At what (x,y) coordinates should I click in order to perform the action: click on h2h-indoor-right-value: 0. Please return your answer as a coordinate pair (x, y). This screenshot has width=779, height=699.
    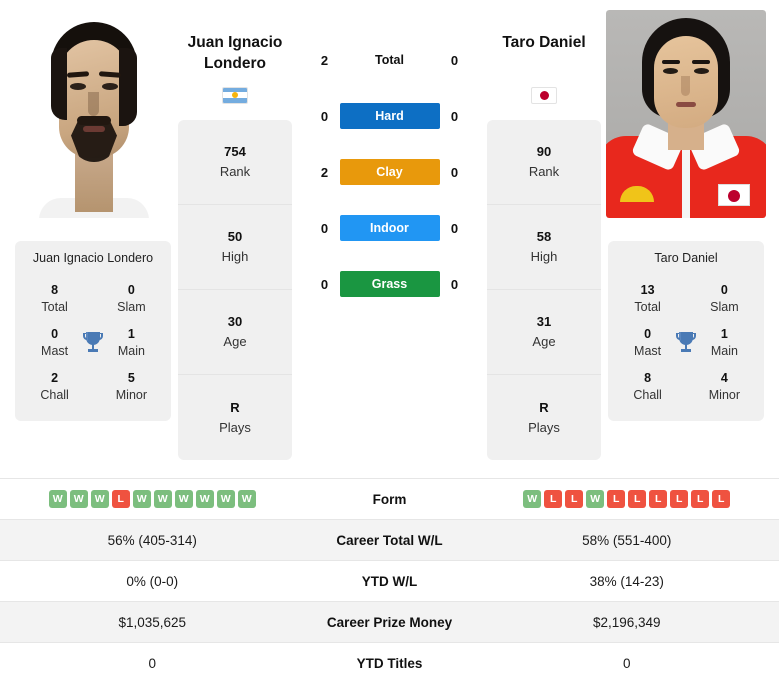
    Looking at the image, I should click on (454, 228).